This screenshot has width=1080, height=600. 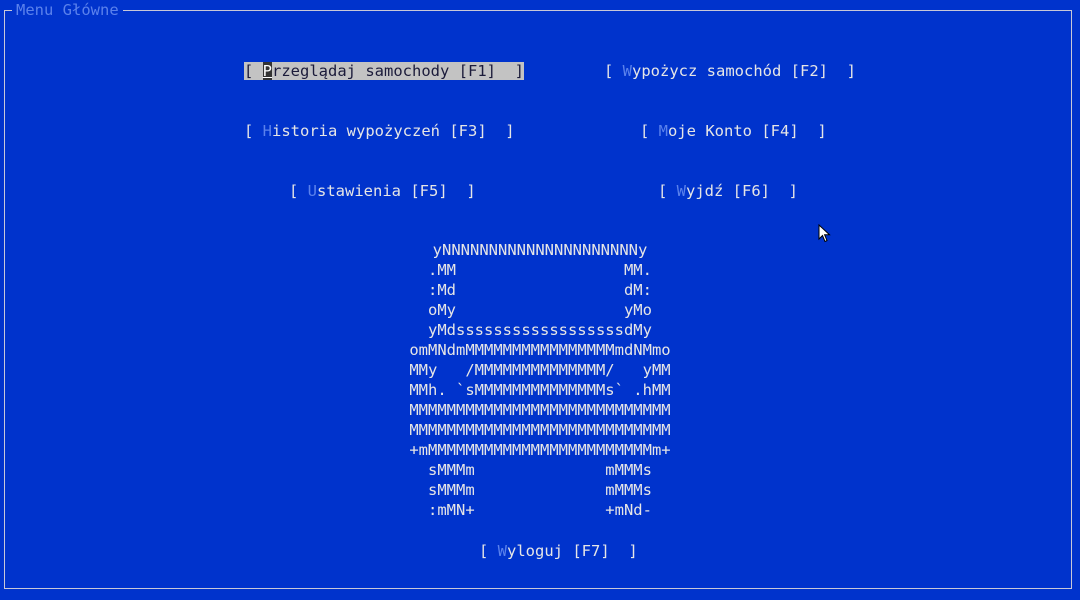 I want to click on ascii-art-line: MMh. `sMMMMMMMMMMMMMMs` .hMM, so click(x=540, y=390).